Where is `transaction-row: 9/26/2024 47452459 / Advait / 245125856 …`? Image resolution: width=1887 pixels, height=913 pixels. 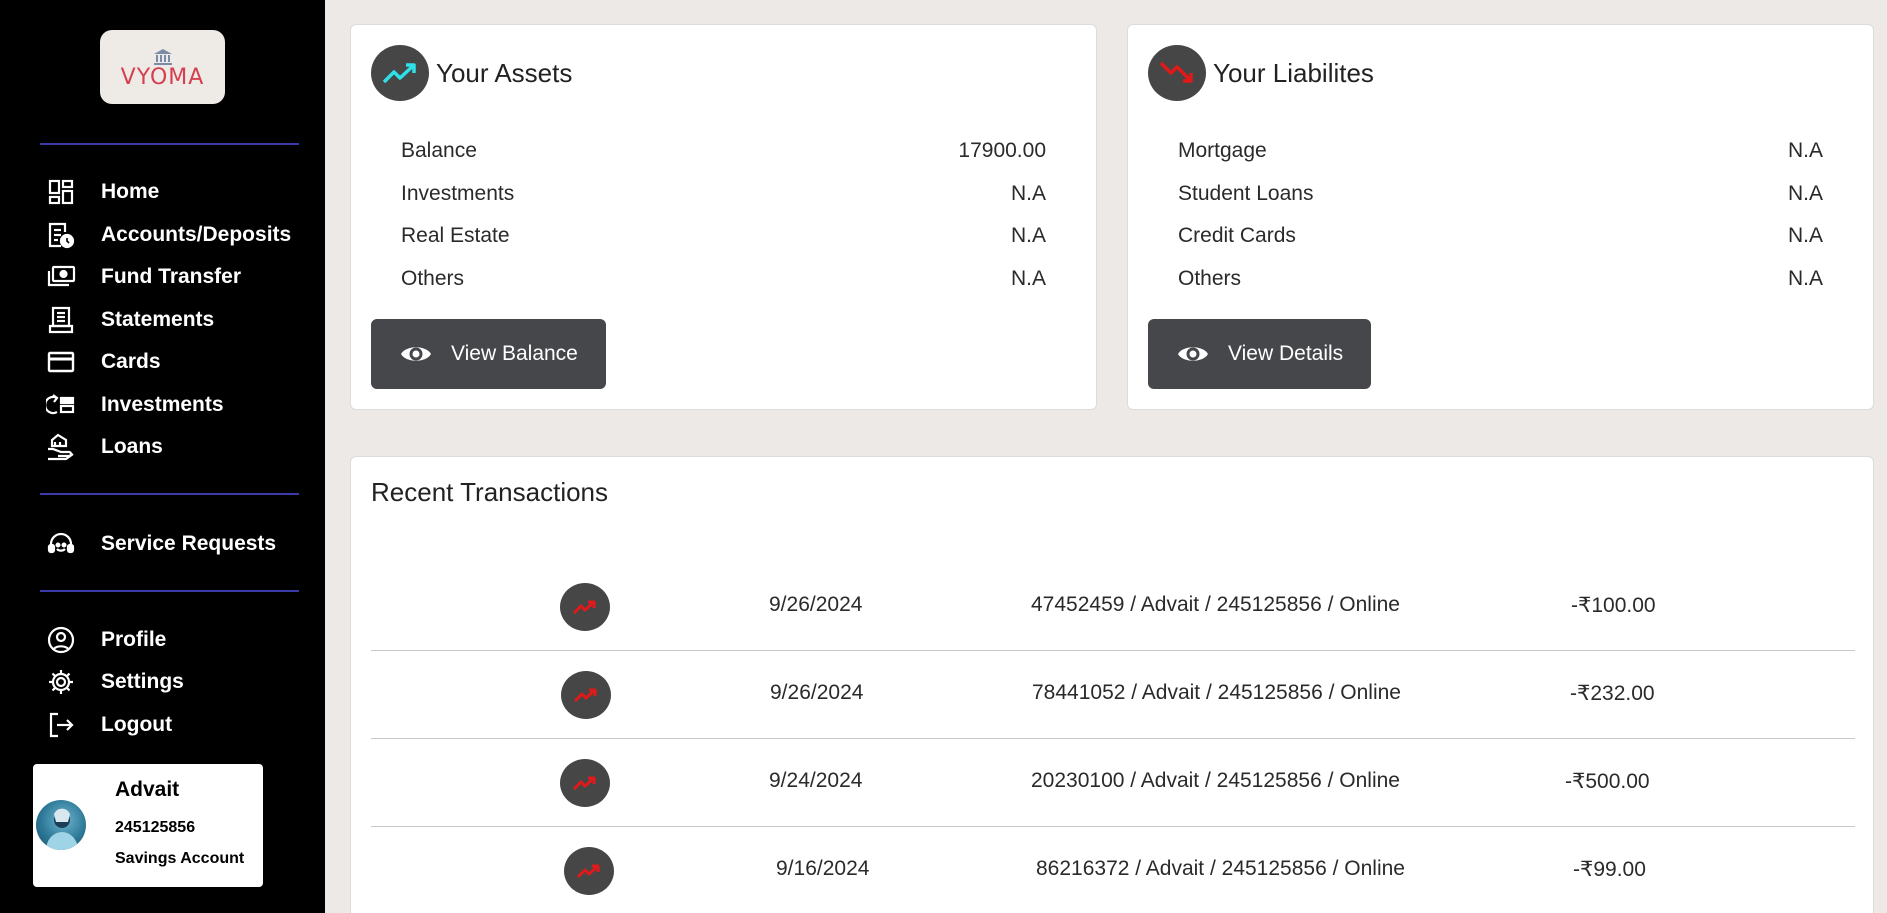 transaction-row: 9/26/2024 47452459 / Advait / 245125856 … is located at coordinates (1113, 607).